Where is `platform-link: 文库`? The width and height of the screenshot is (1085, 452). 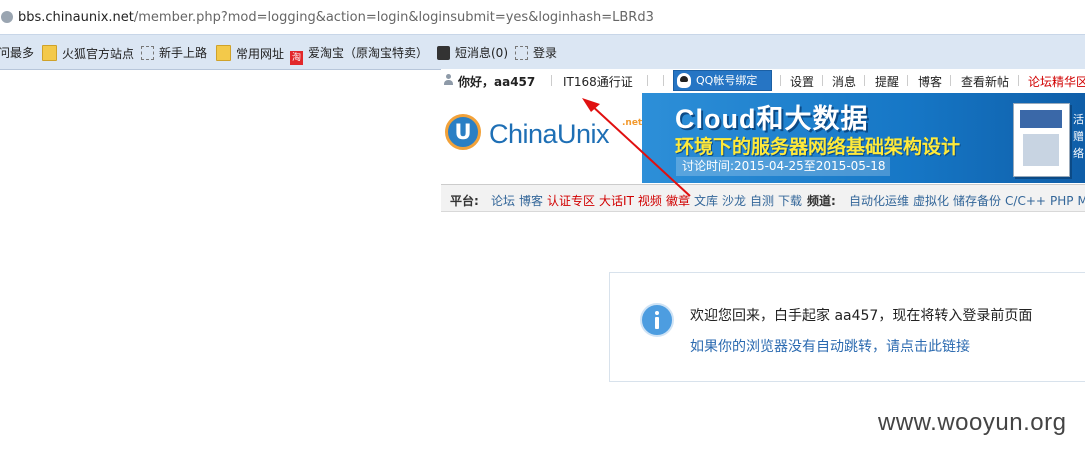 platform-link: 文库 is located at coordinates (706, 201).